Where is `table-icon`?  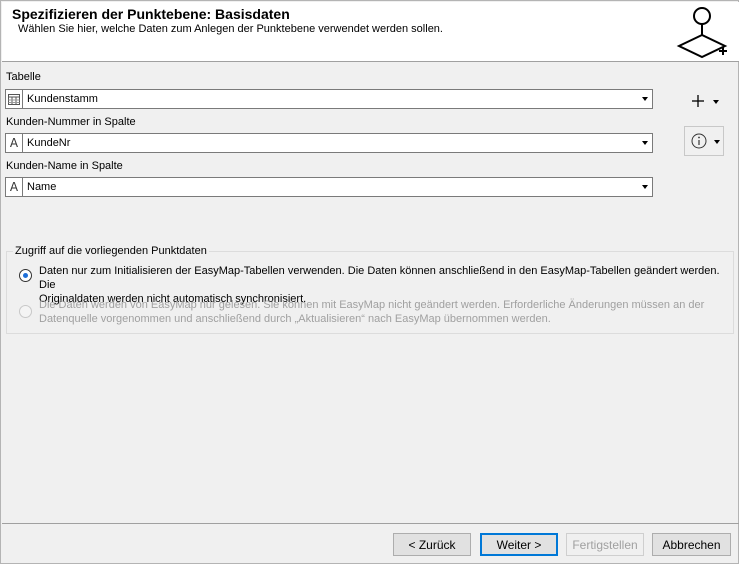 table-icon is located at coordinates (14, 99).